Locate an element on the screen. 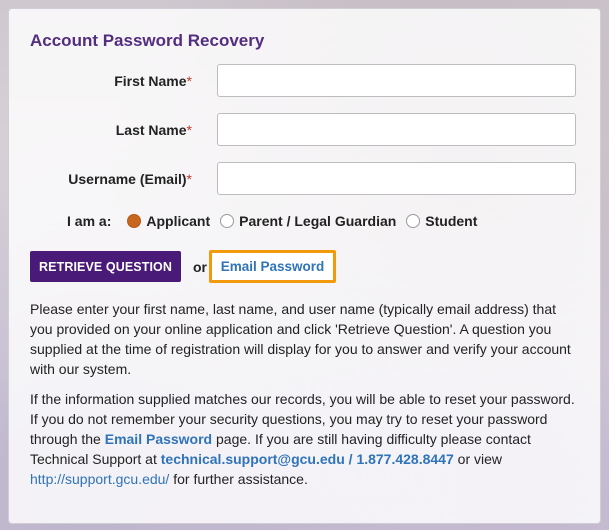 The image size is (609, 530). applicant-label: Applicant is located at coordinates (178, 221).